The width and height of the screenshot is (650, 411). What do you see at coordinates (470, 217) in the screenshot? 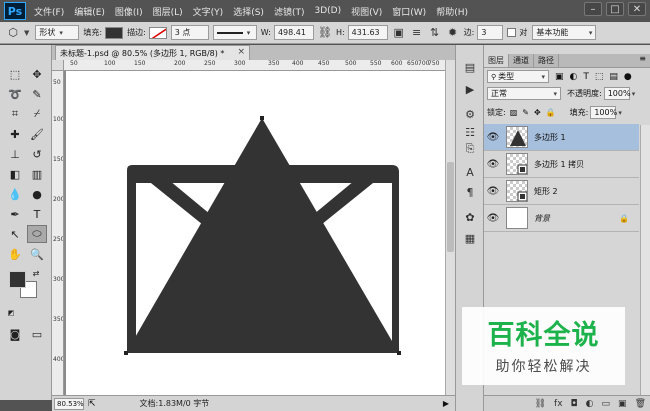
I see `swatches-panel-icon: ✿` at bounding box center [470, 217].